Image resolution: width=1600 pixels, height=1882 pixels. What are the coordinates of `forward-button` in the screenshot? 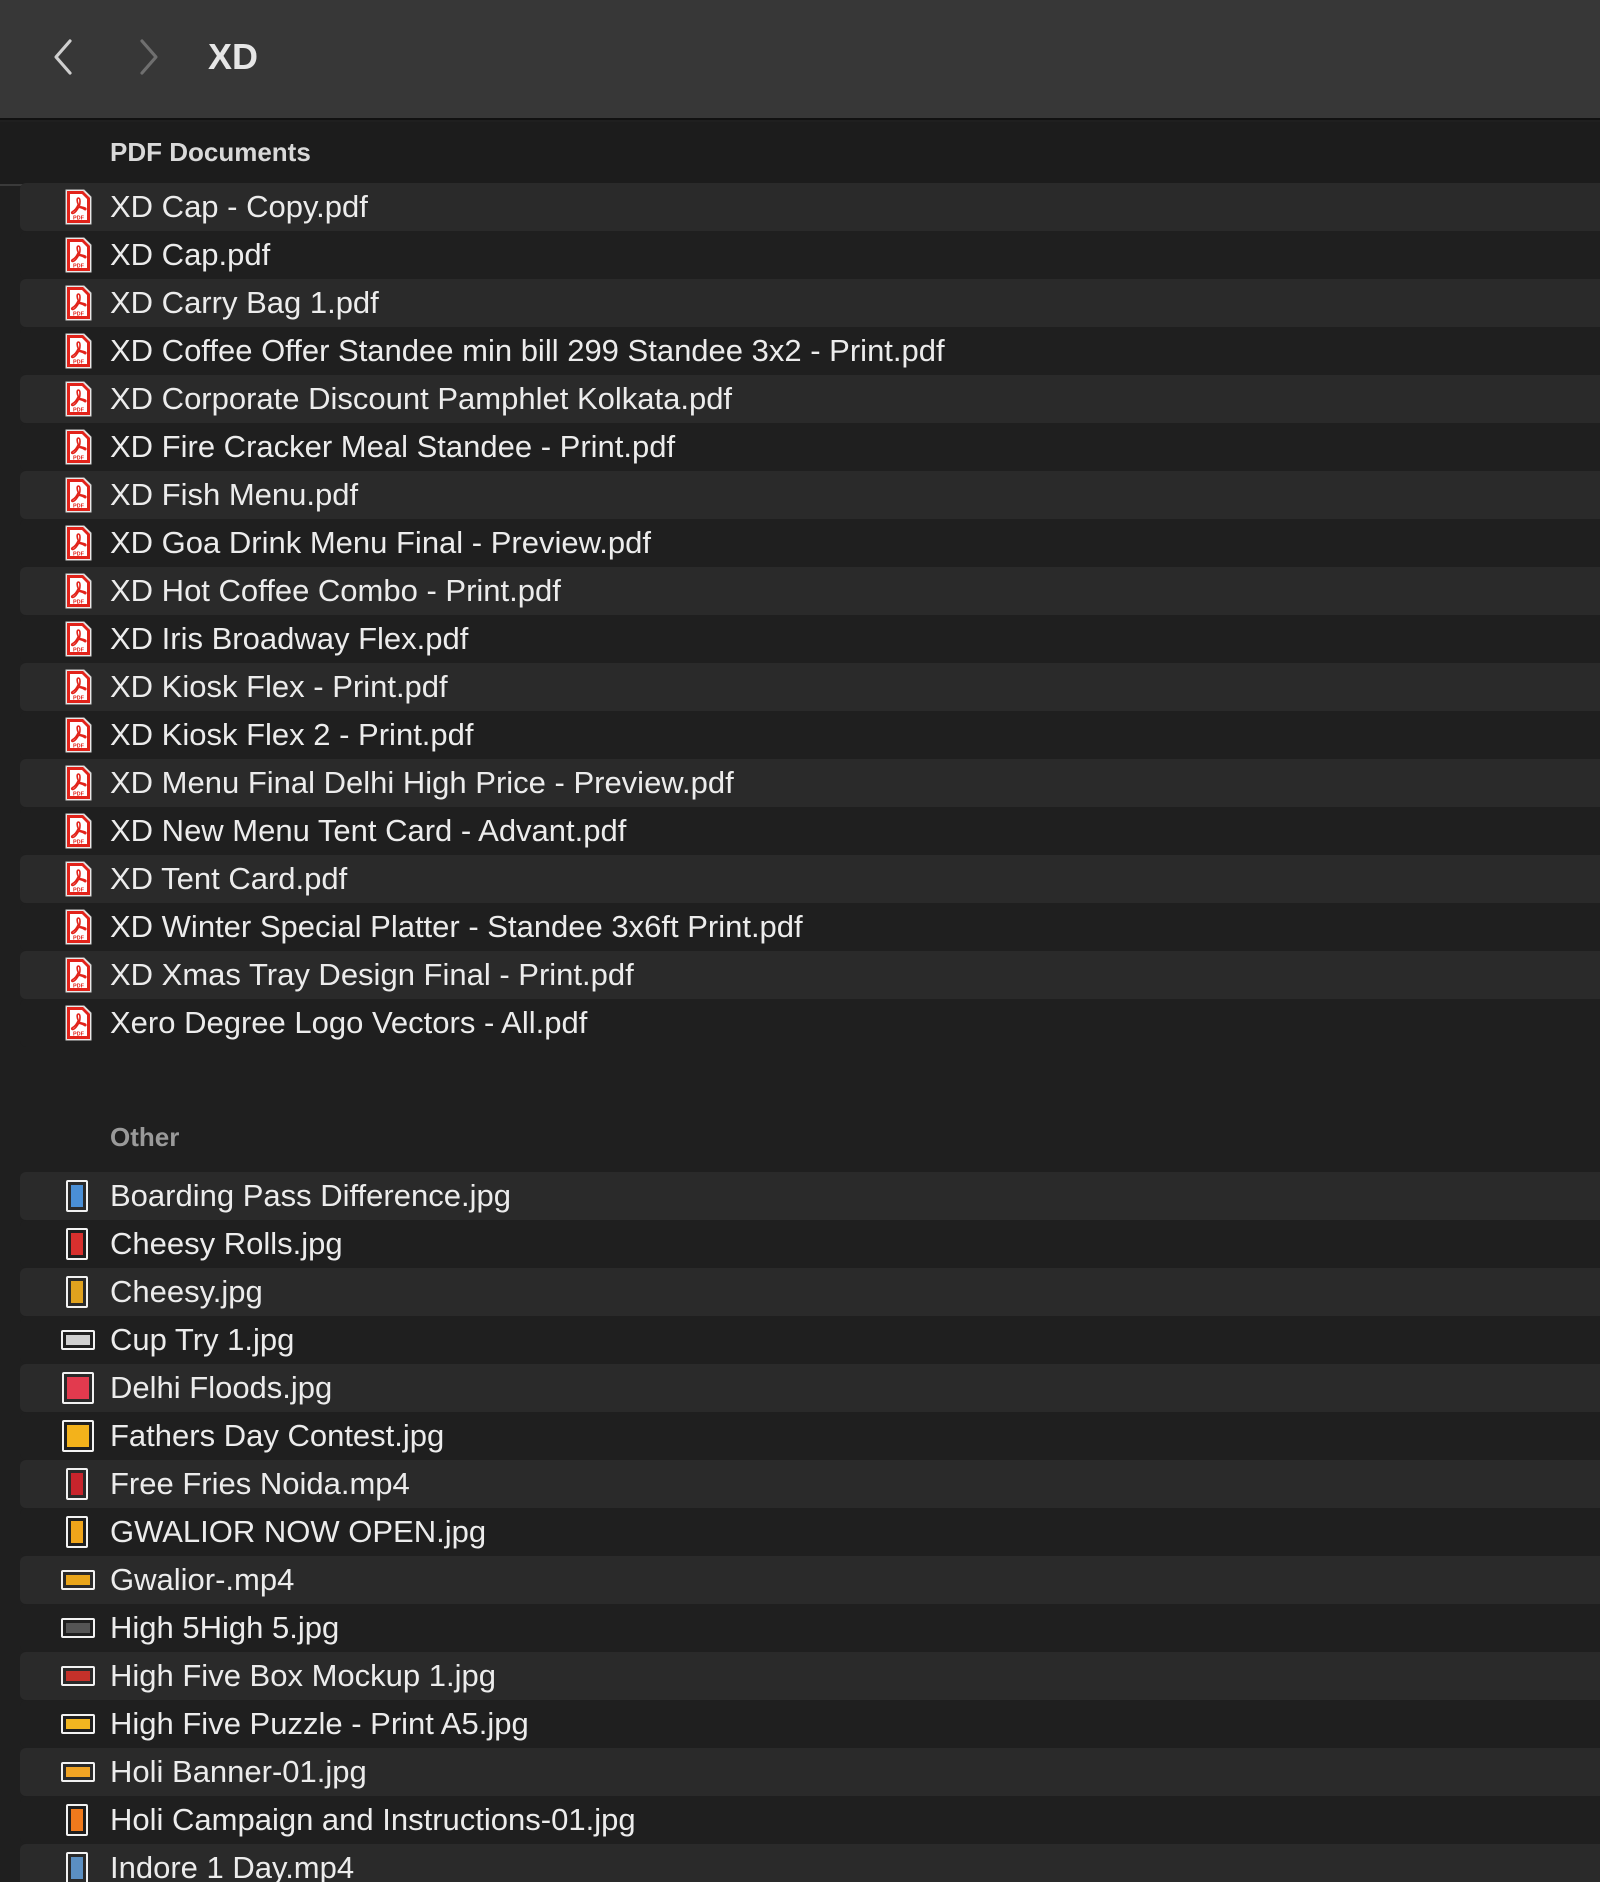 It's located at (149, 57).